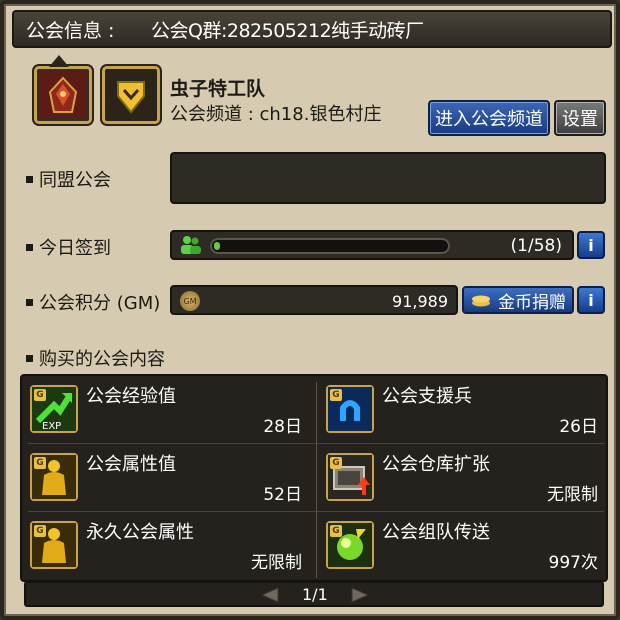 The height and width of the screenshot is (620, 620). What do you see at coordinates (190, 301) in the screenshot?
I see `gm-coin-icon: GM` at bounding box center [190, 301].